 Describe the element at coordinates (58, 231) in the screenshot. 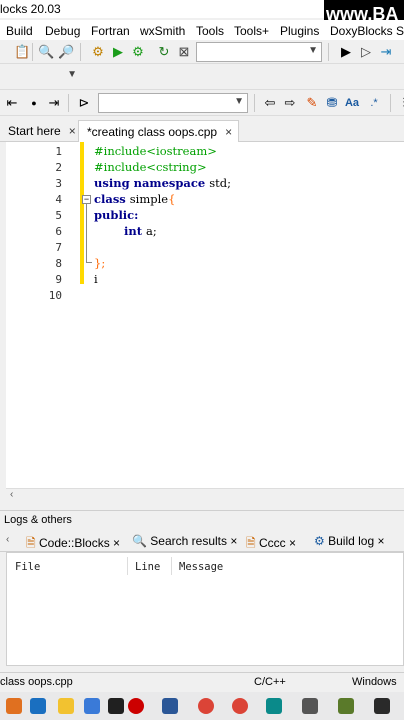

I see `line-number: 6` at that location.